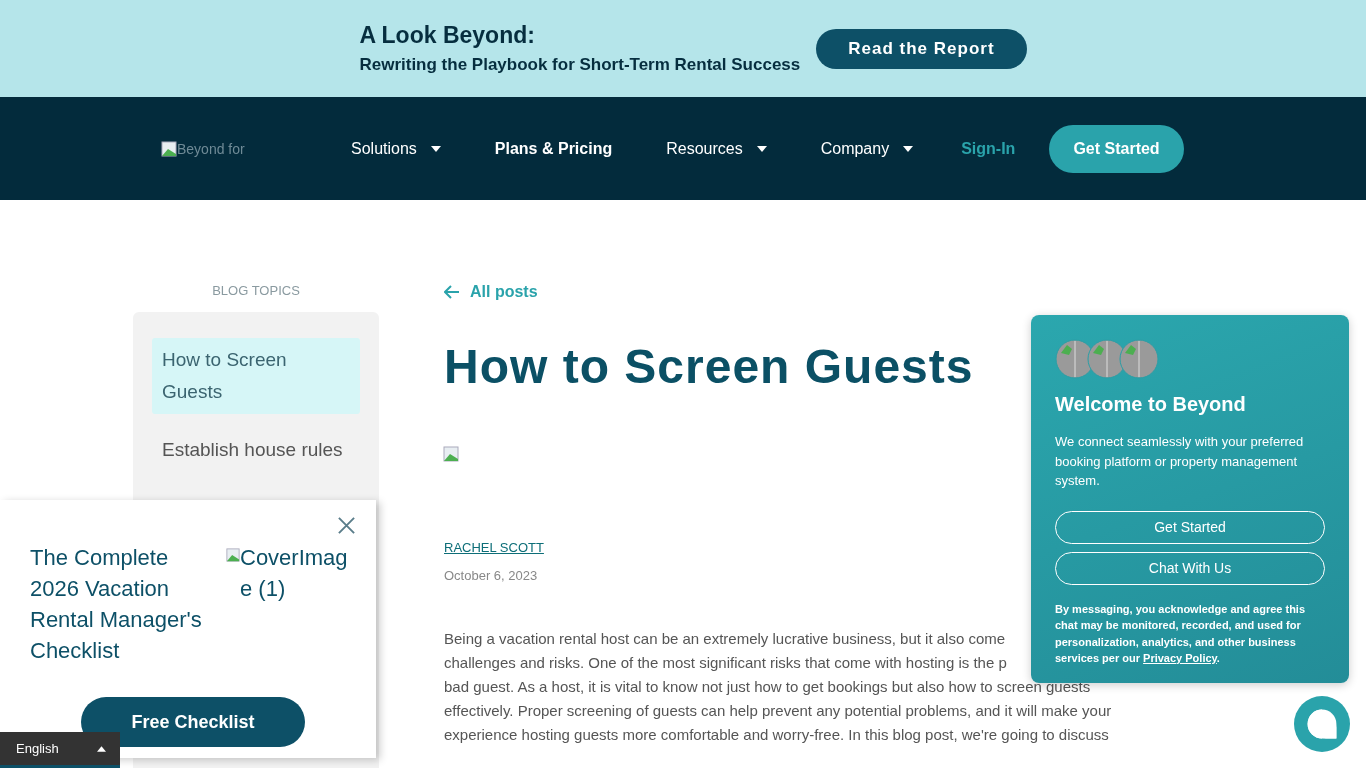 This screenshot has height=768, width=1366. What do you see at coordinates (553, 148) in the screenshot?
I see `nav-link: Plans & Pricing` at bounding box center [553, 148].